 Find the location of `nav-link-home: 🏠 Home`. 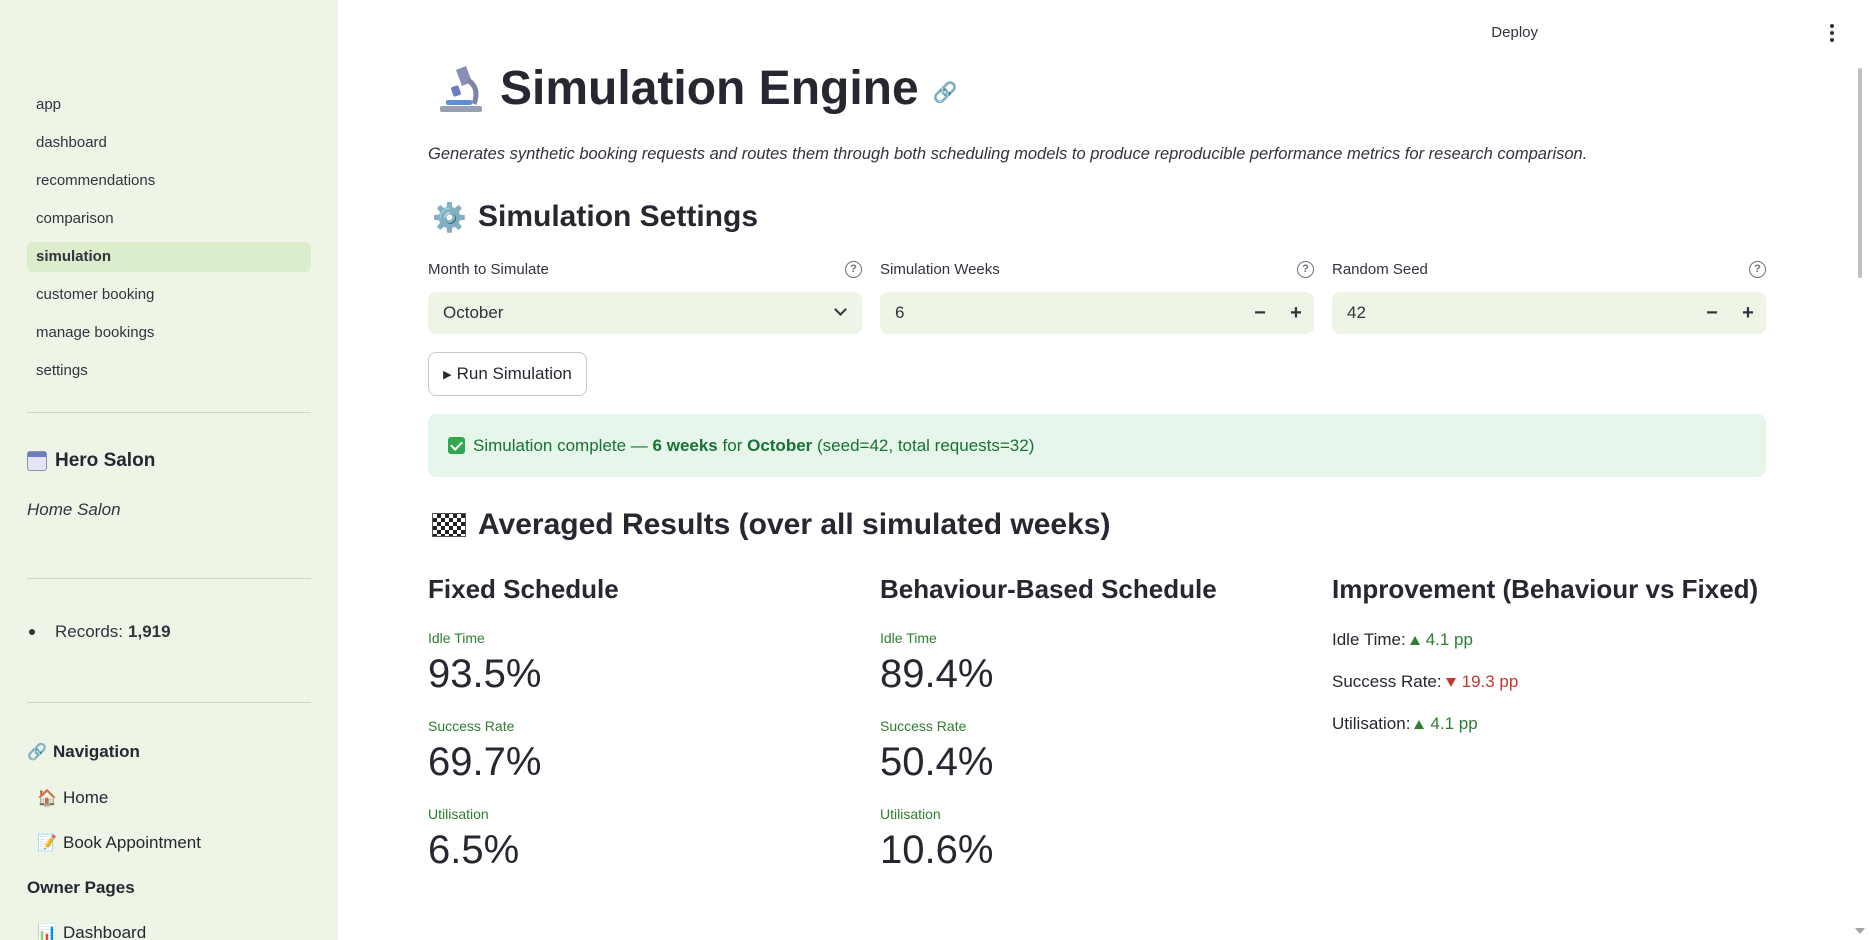

nav-link-home: 🏠 Home is located at coordinates (72, 798).